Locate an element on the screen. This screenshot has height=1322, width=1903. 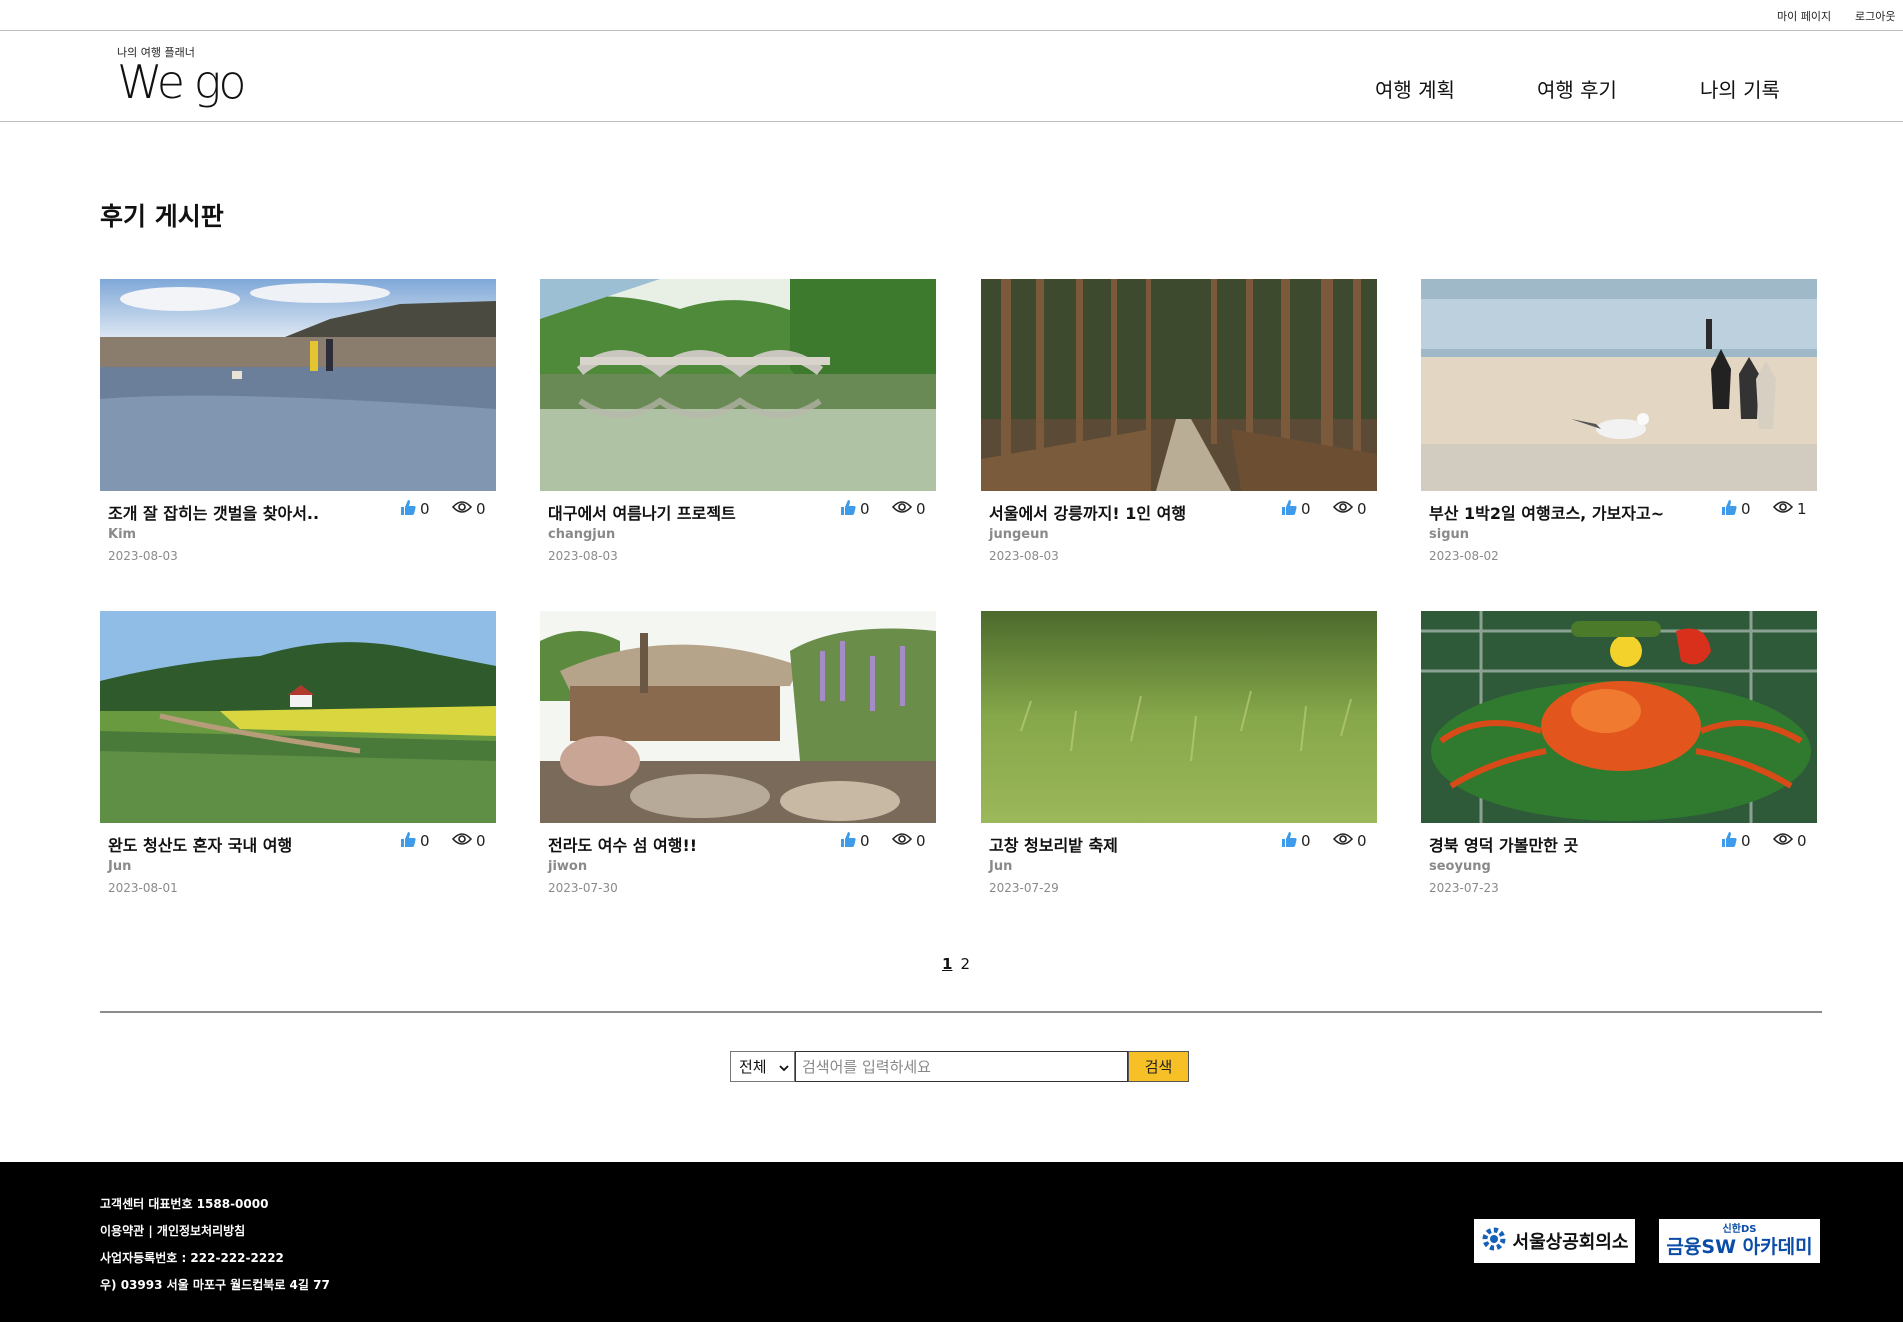
page-link-current: 1 is located at coordinates (947, 964).